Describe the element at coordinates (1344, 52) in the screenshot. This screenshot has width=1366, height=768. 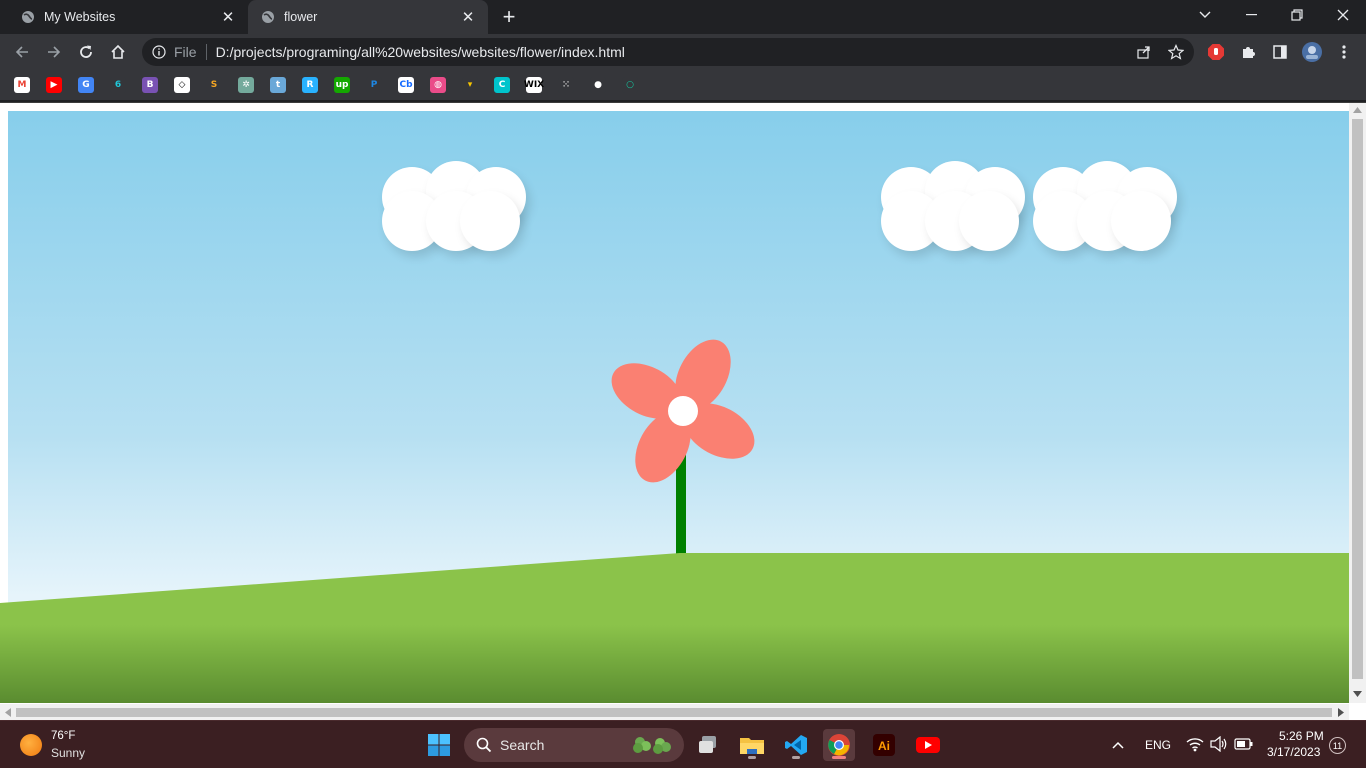
I see `more-menu-icon` at that location.